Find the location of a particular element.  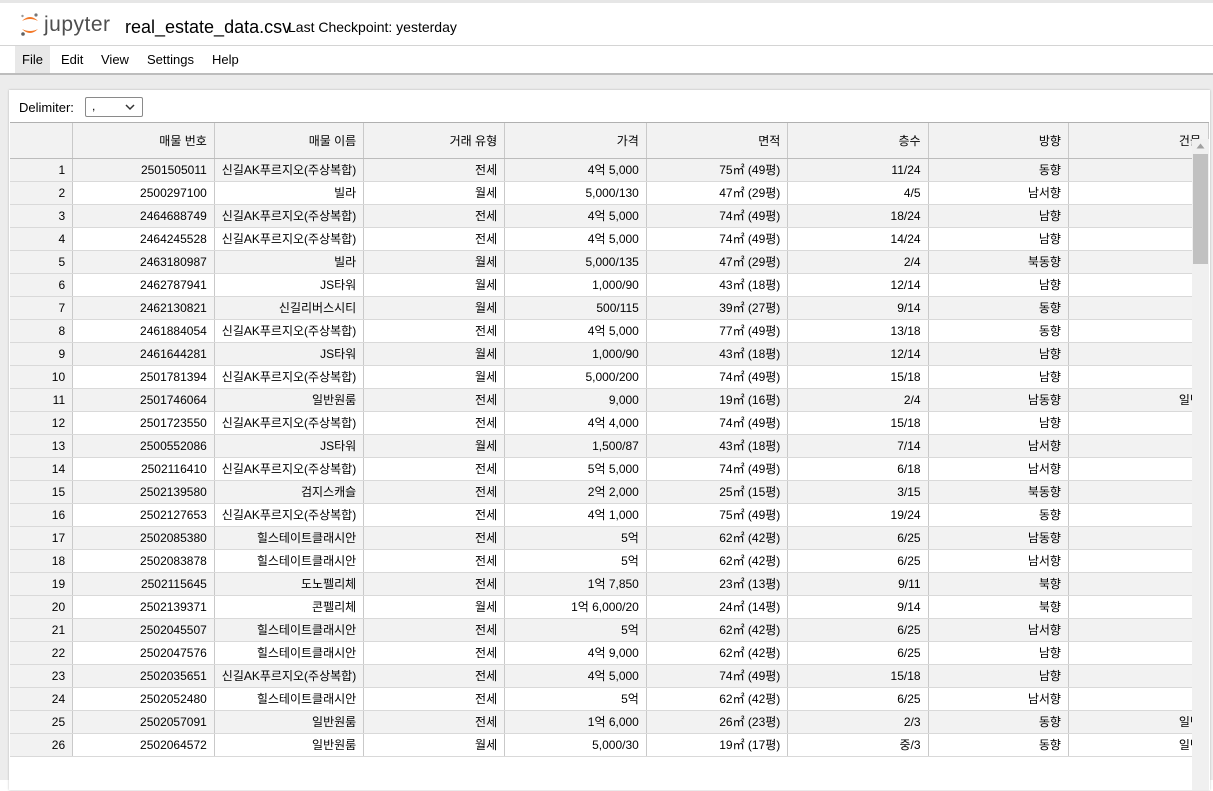

delimiter-select: , is located at coordinates (114, 107).